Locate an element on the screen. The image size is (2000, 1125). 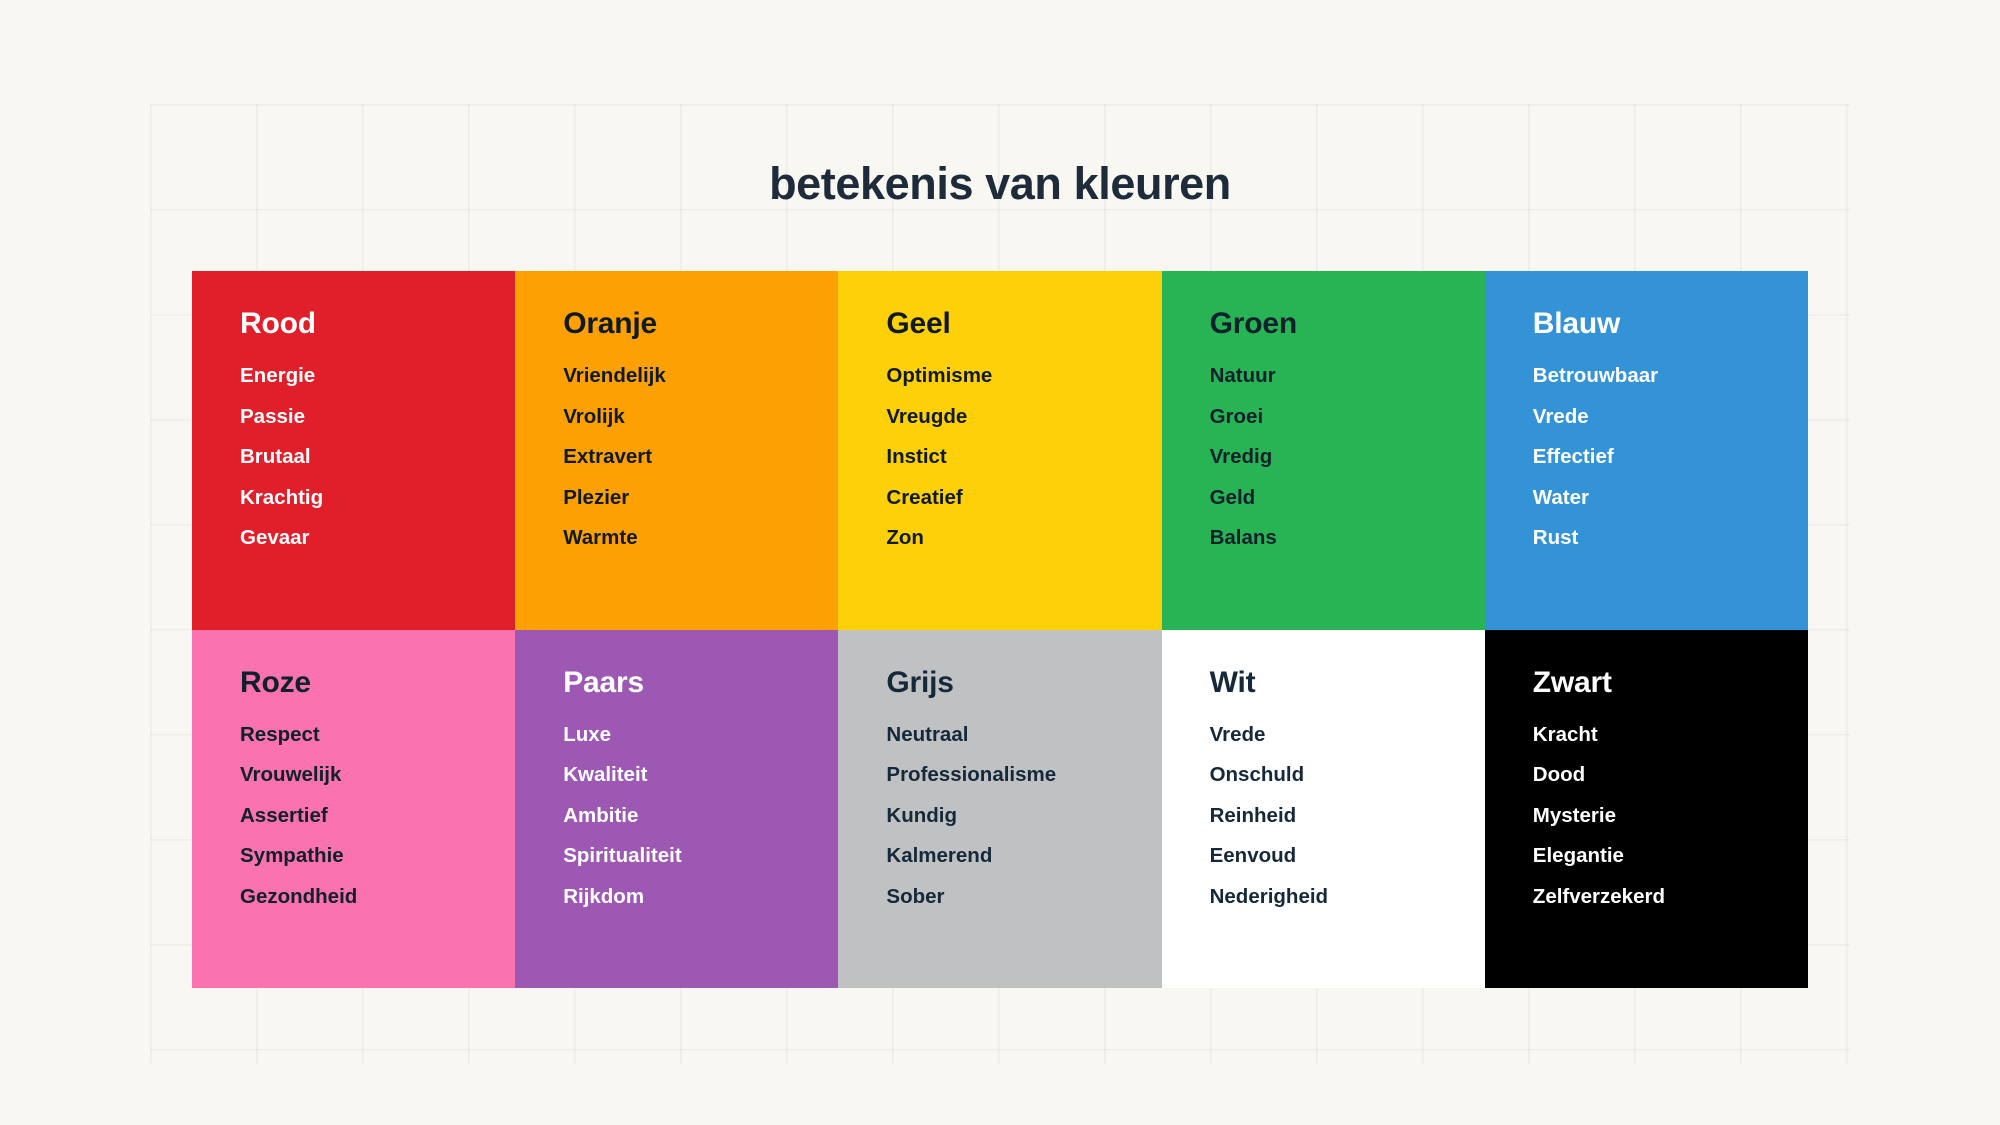
color-name: Oranje is located at coordinates (610, 323).